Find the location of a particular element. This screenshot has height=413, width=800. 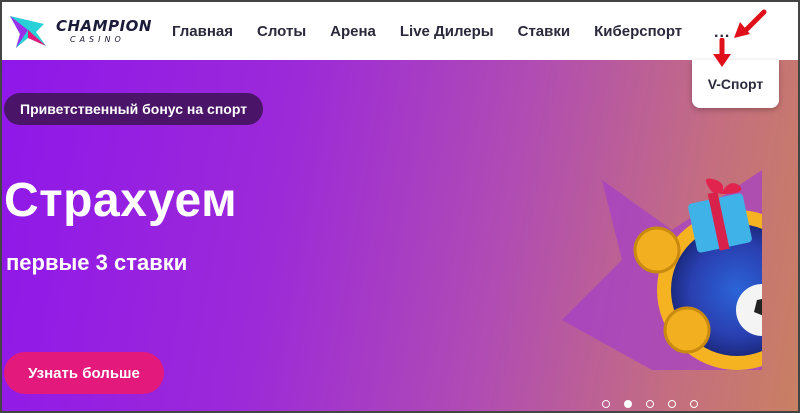

logo: CHAMPION CASINO is located at coordinates (81, 31).